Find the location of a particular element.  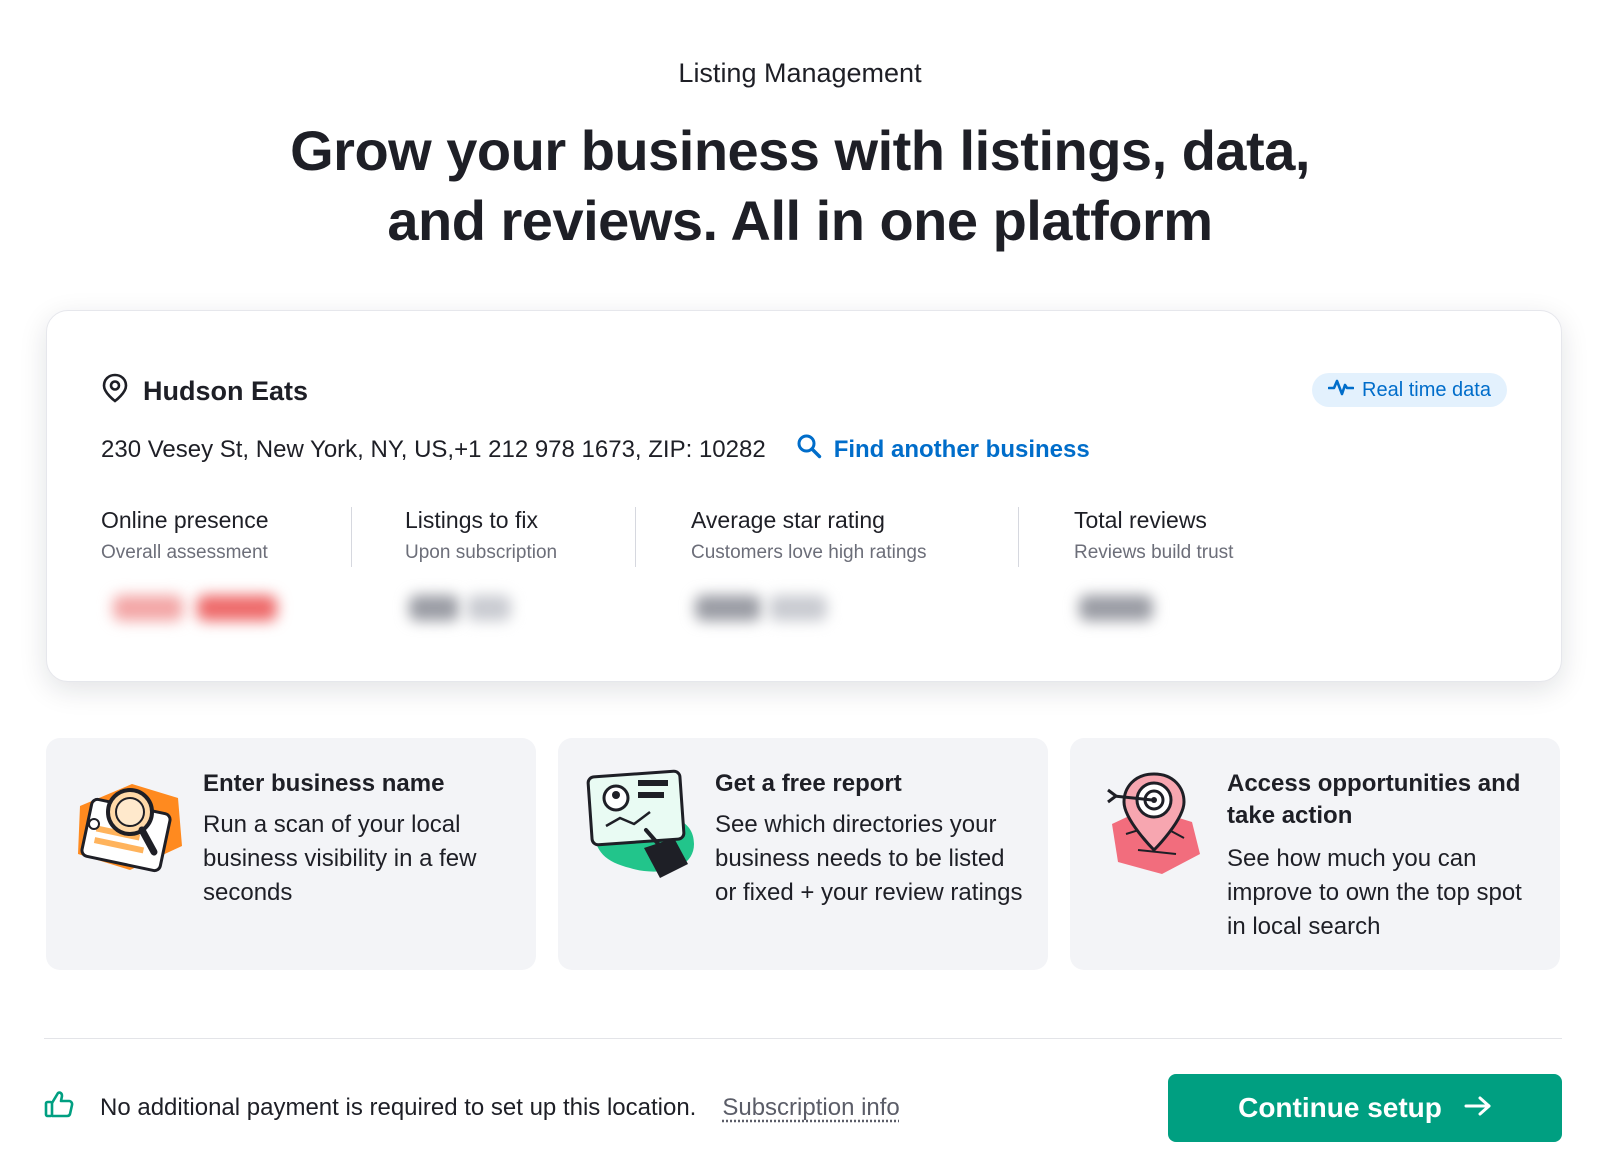

metric-sub: Overall assessment is located at coordinates (184, 552).